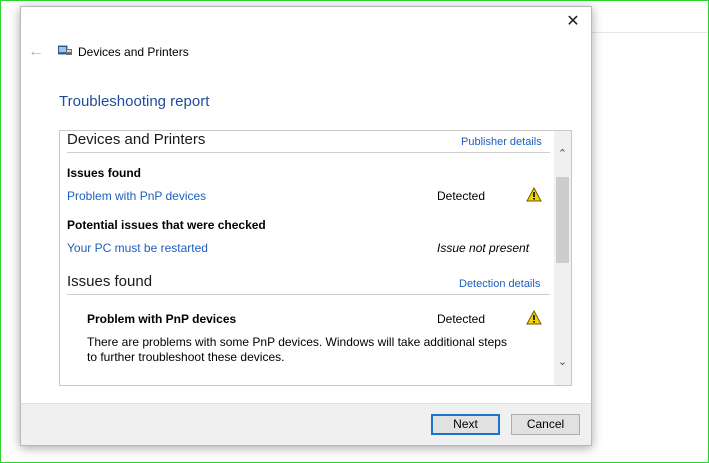 The image size is (709, 463). Describe the element at coordinates (137, 248) in the screenshot. I see `checked-link-restart: Your PC must be restarted` at that location.